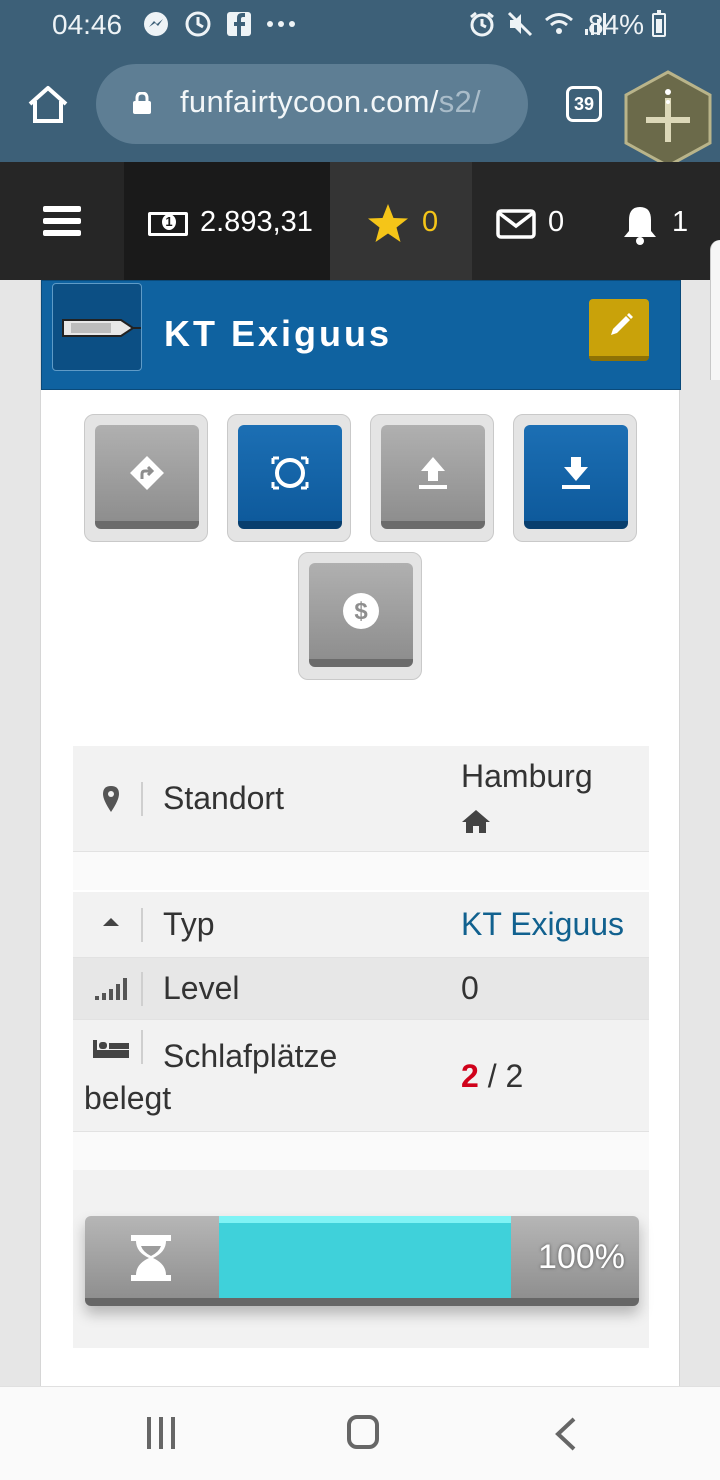 Image resolution: width=720 pixels, height=1480 pixels. Describe the element at coordinates (250, 1056) in the screenshot. I see `beds-label: Schlafplätze` at that location.